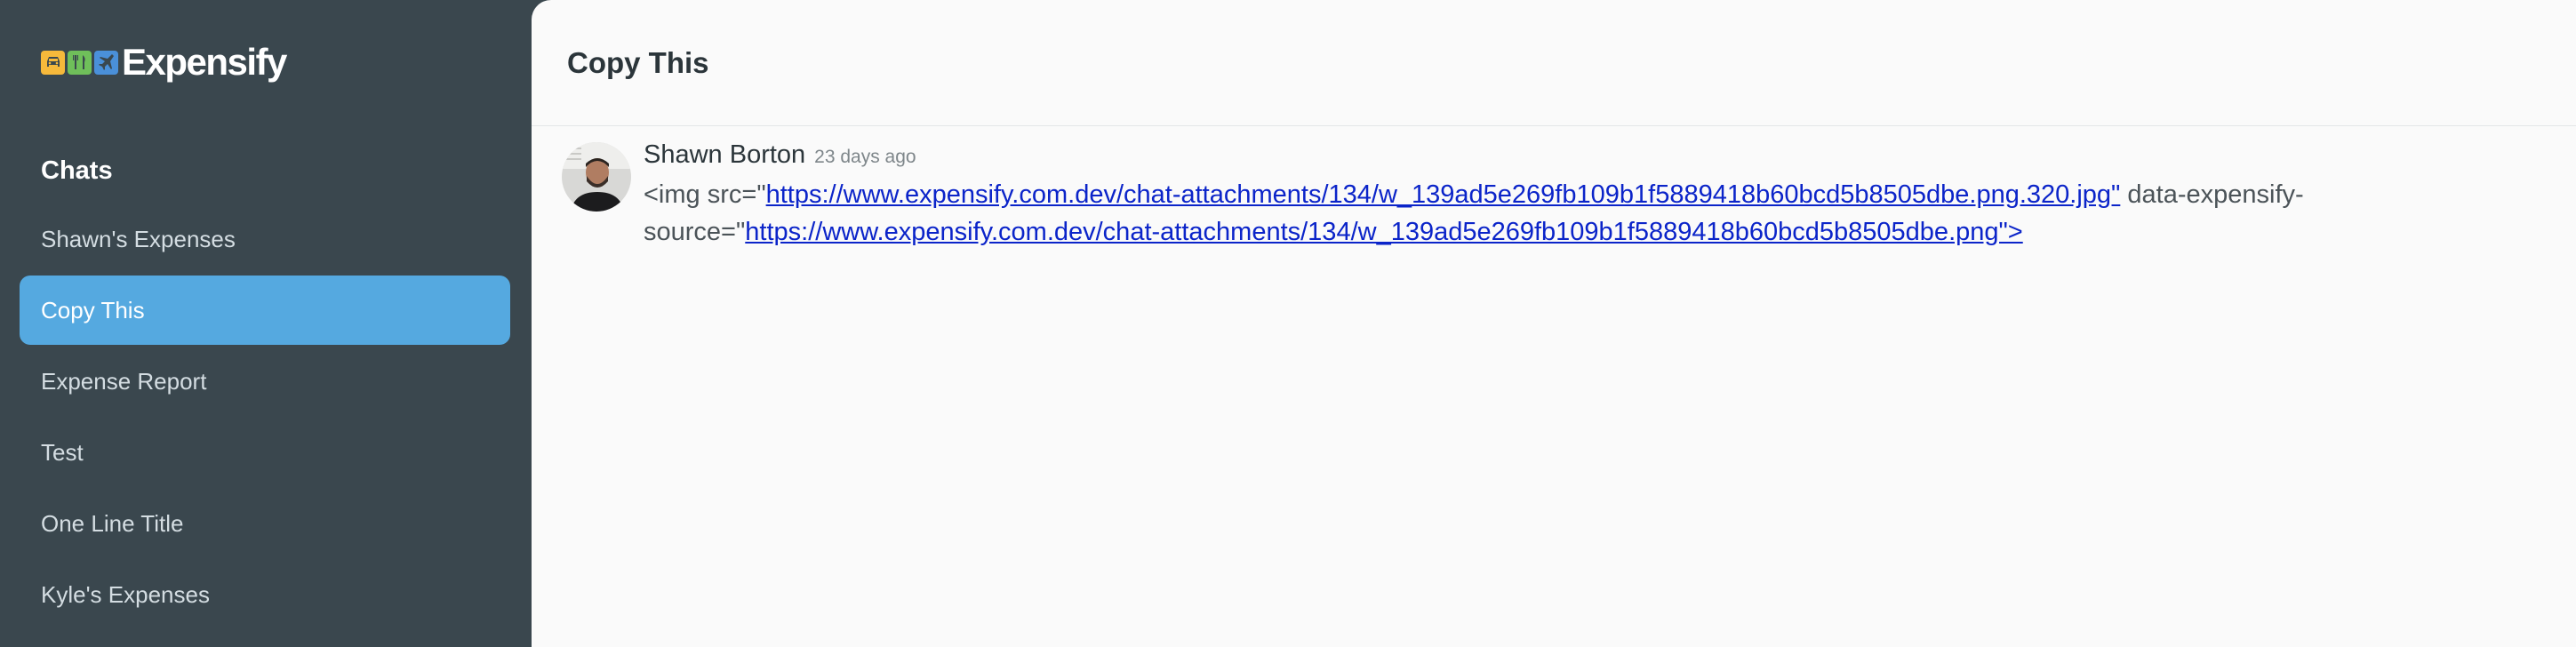 The image size is (2576, 647). Describe the element at coordinates (265, 594) in the screenshot. I see `chat-item-kyles-expenses: Kyle's Expenses` at that location.